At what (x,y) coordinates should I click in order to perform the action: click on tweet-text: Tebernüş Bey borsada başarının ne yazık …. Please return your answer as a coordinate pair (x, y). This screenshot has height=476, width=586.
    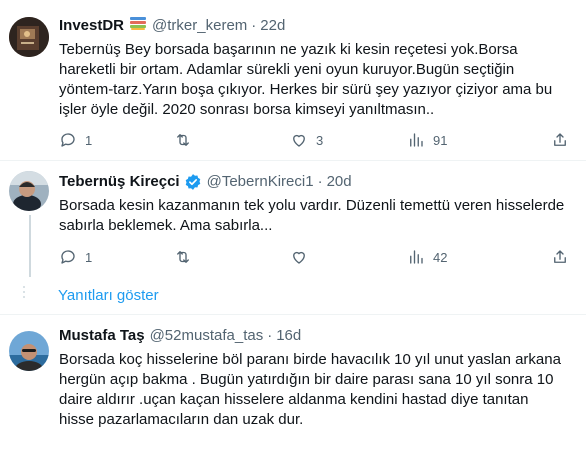
    Looking at the image, I should click on (305, 80).